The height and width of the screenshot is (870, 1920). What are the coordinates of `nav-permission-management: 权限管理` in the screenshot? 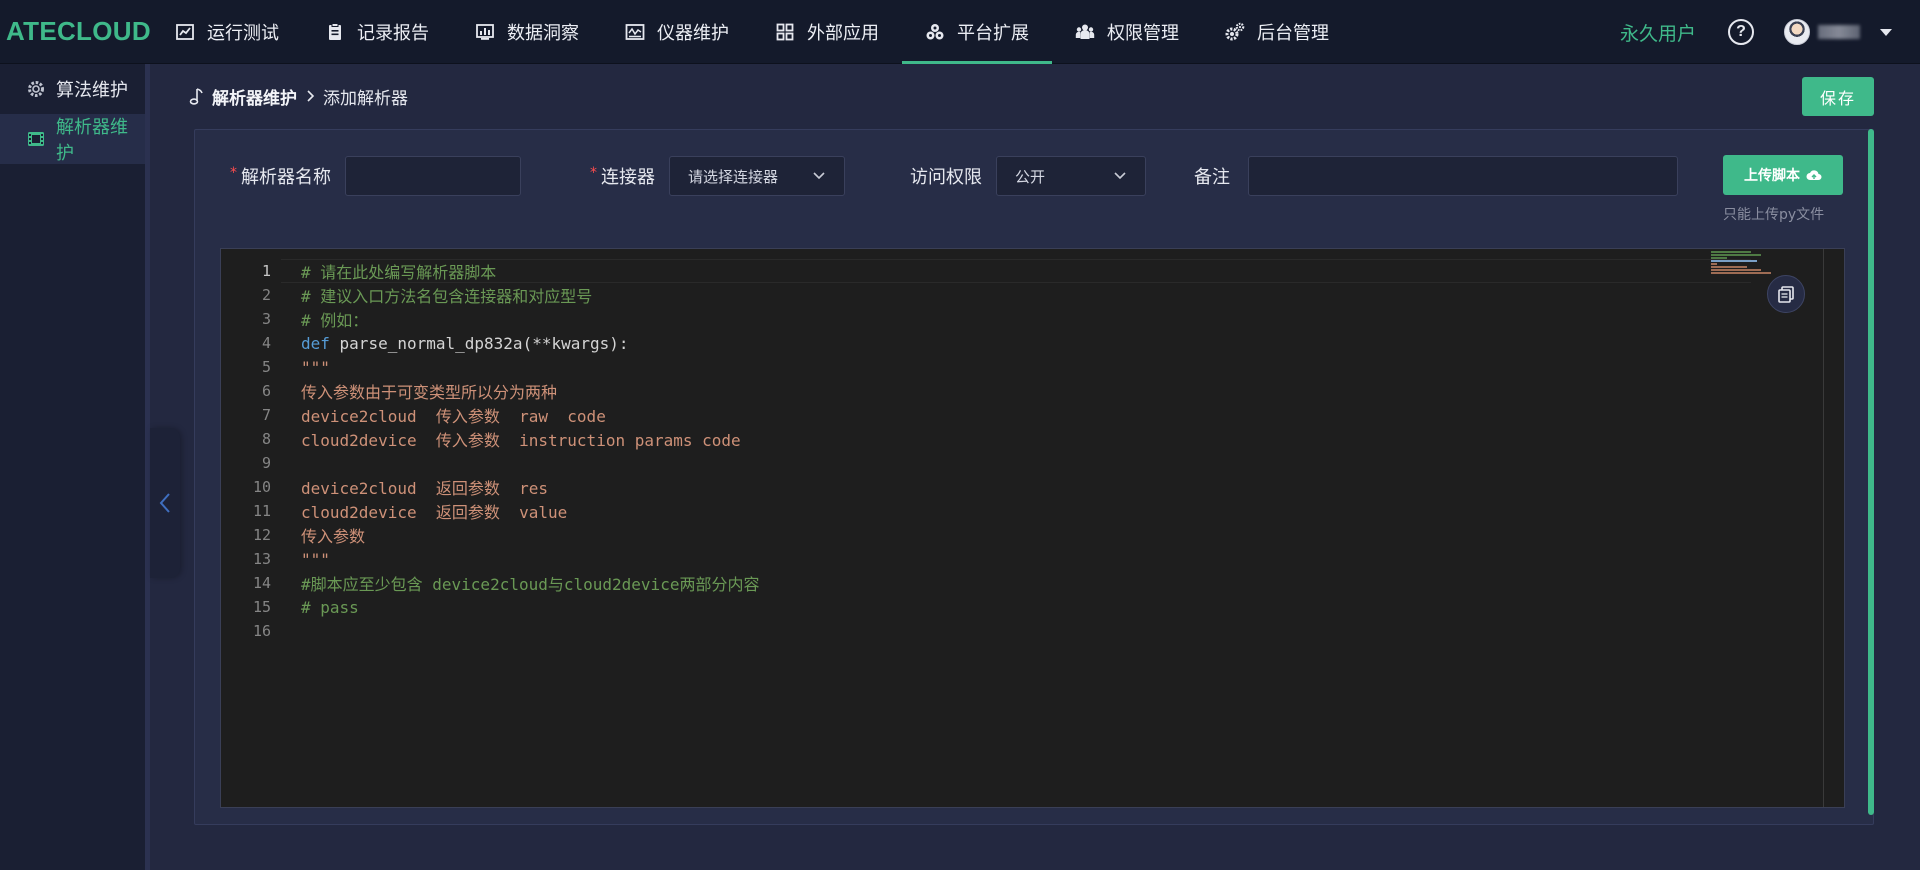 It's located at (1127, 32).